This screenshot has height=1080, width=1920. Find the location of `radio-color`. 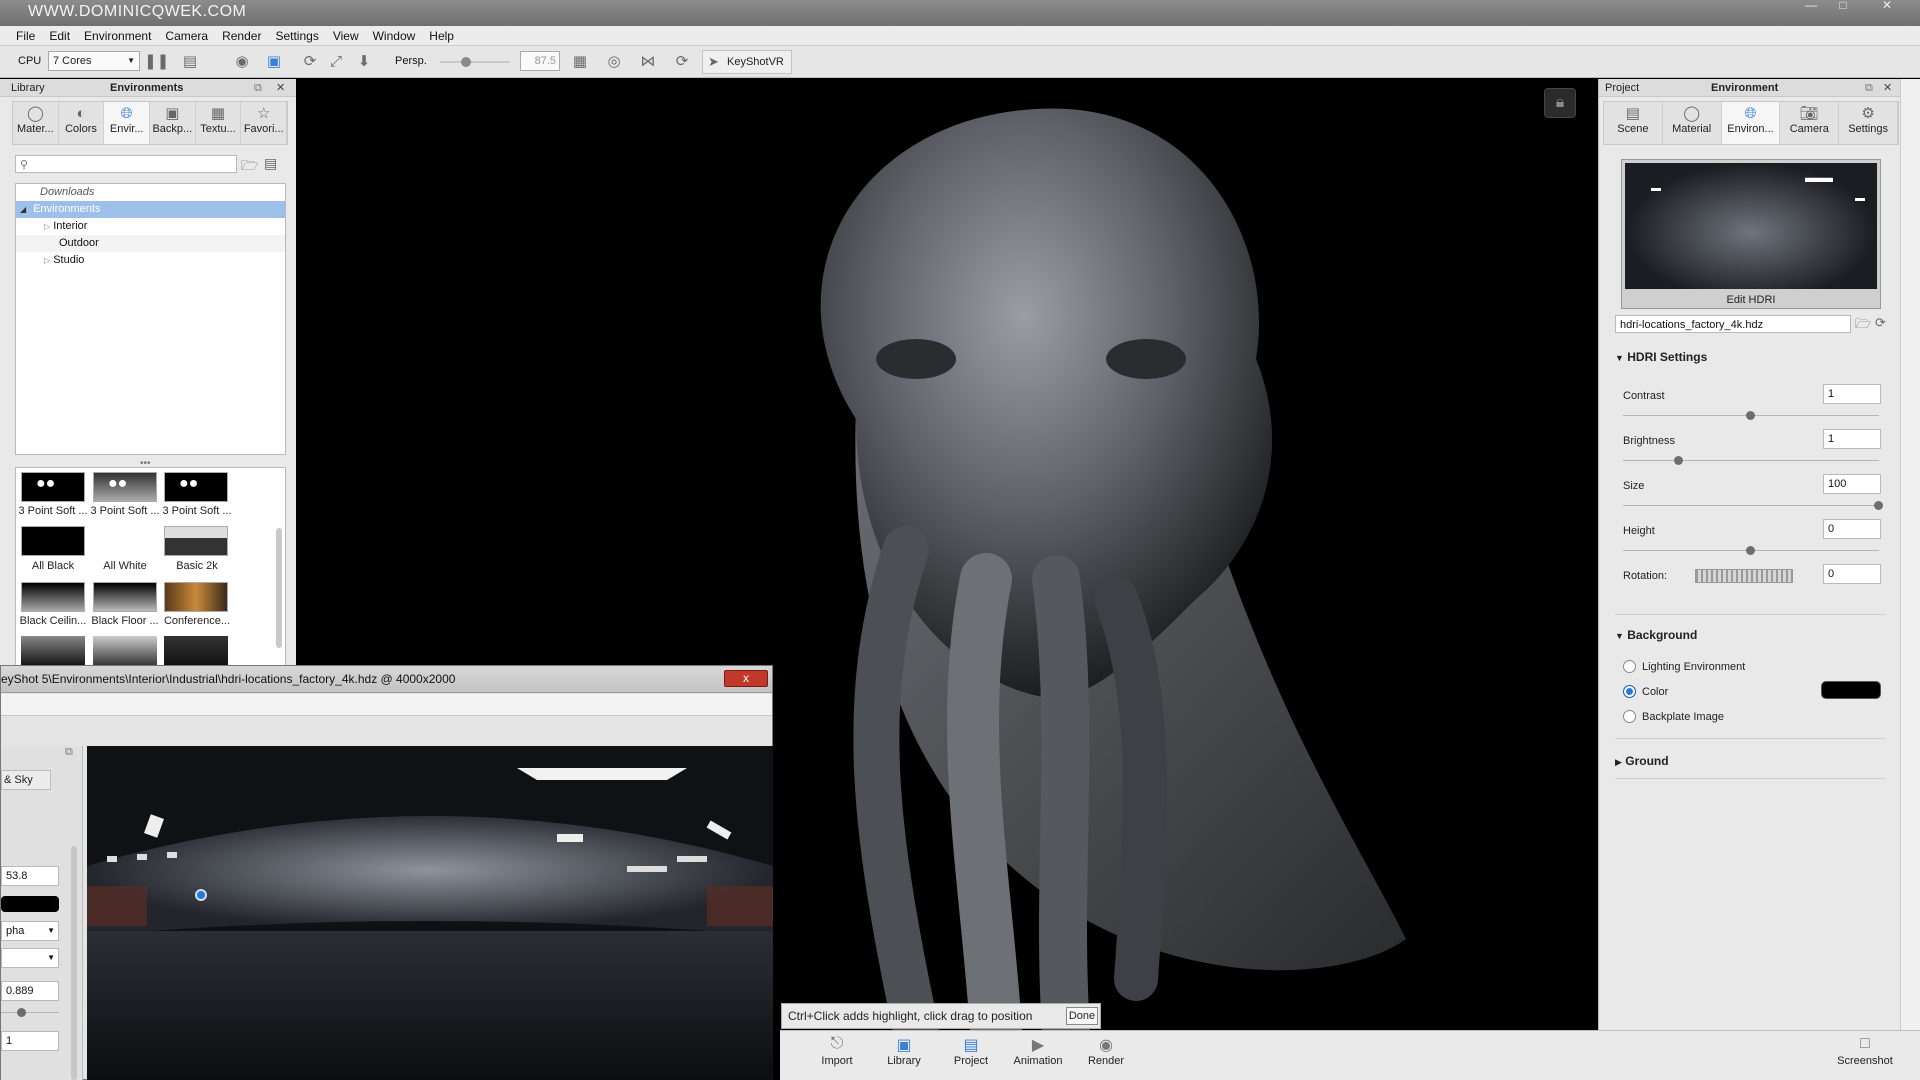

radio-color is located at coordinates (1629, 691).